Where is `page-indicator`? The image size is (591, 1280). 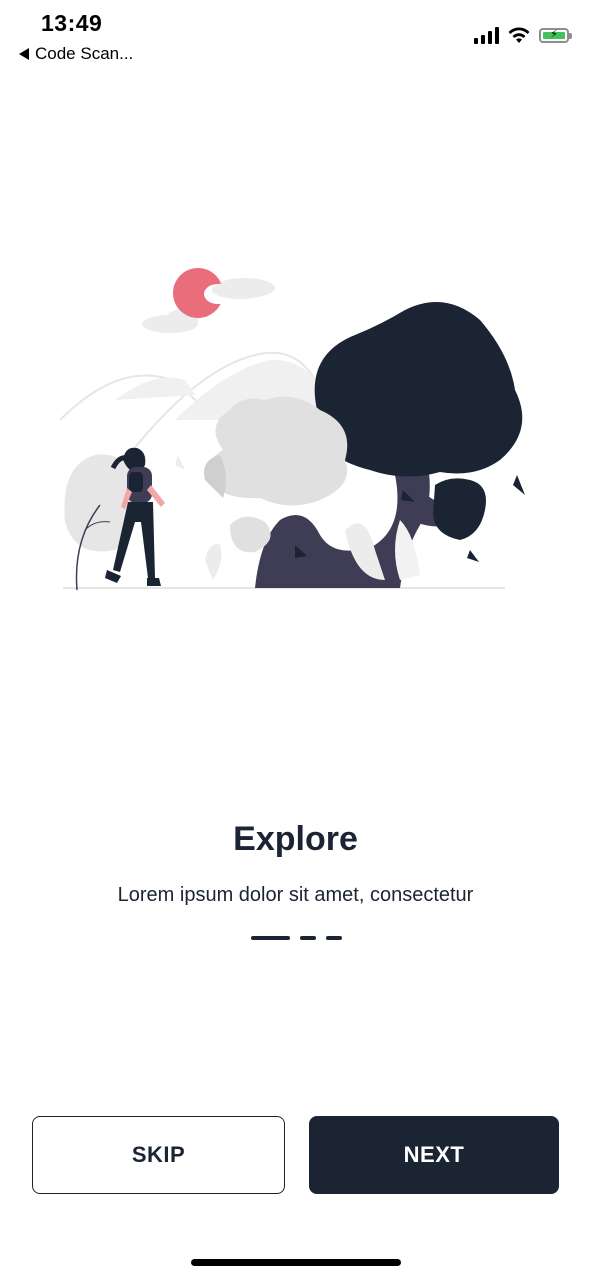
page-indicator is located at coordinates (296, 938).